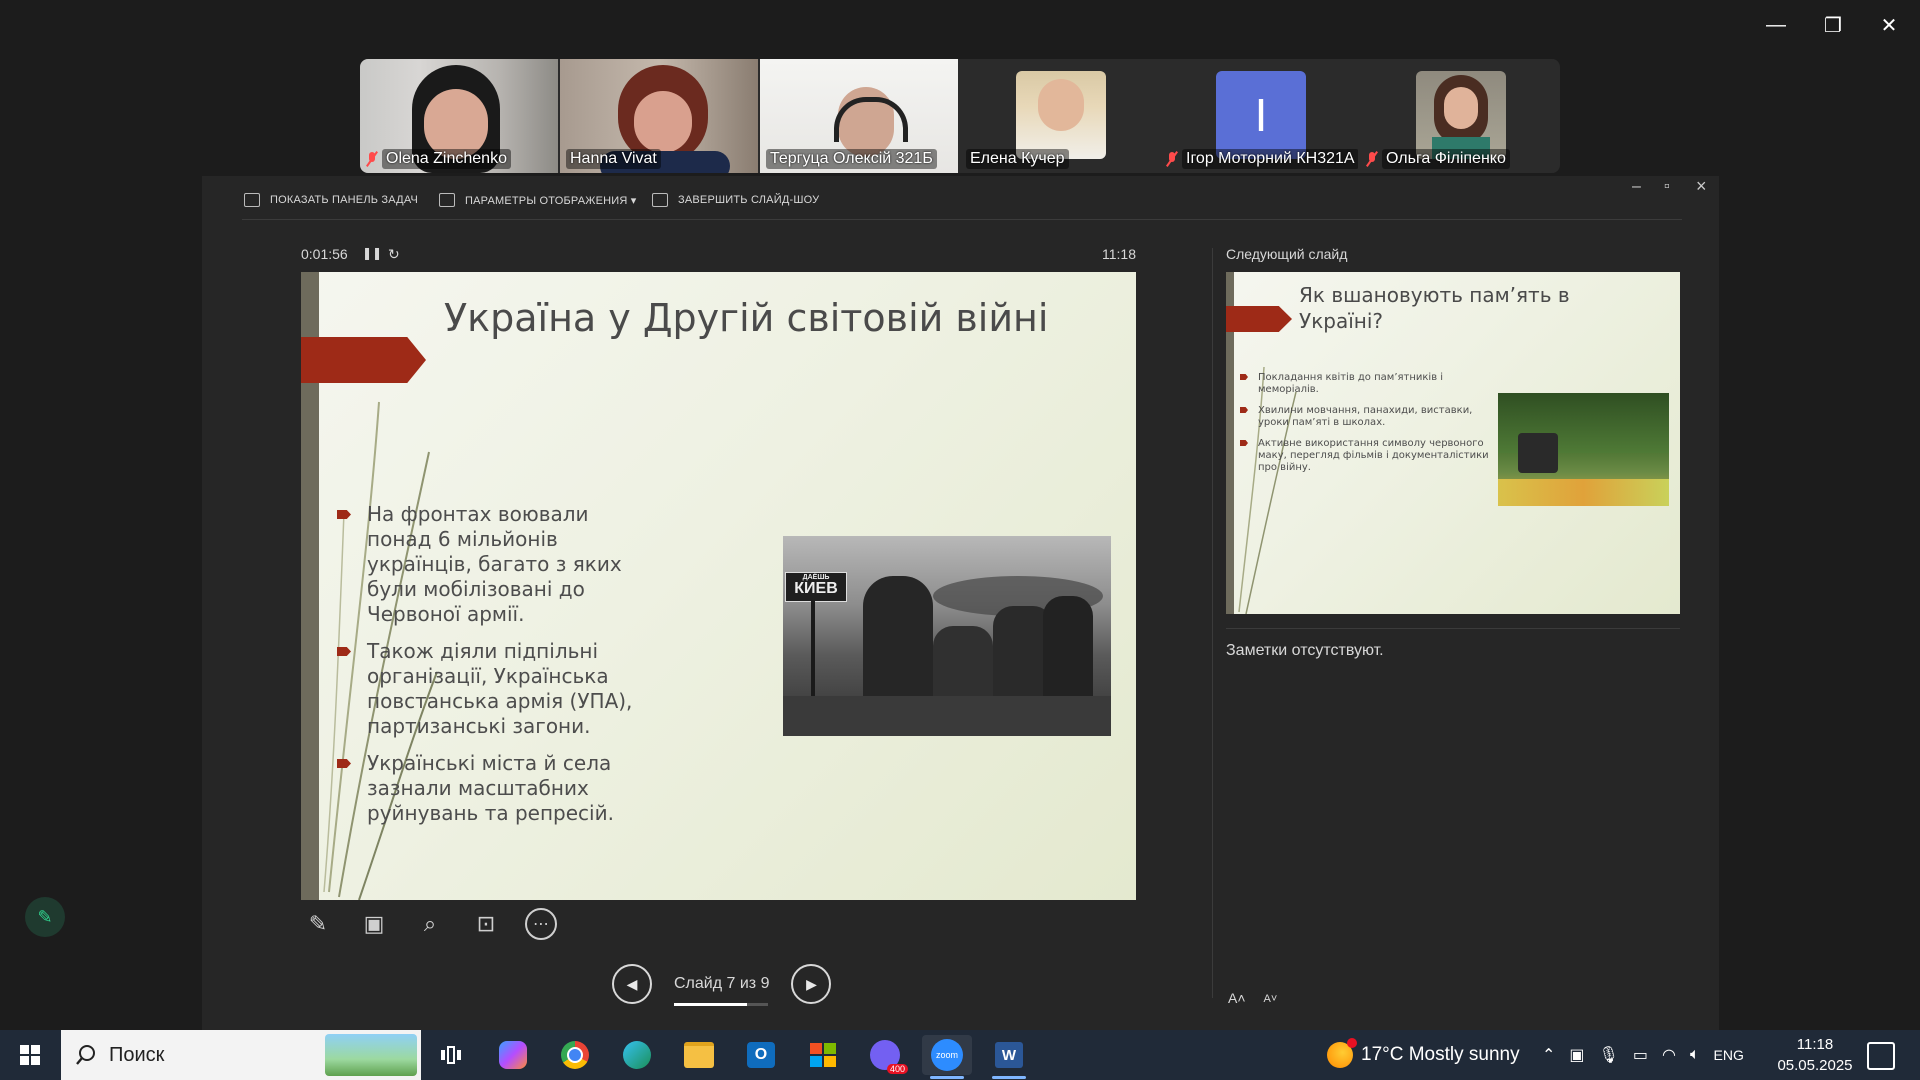  Describe the element at coordinates (613, 159) in the screenshot. I see `participant-name: Hanna Vivat` at that location.